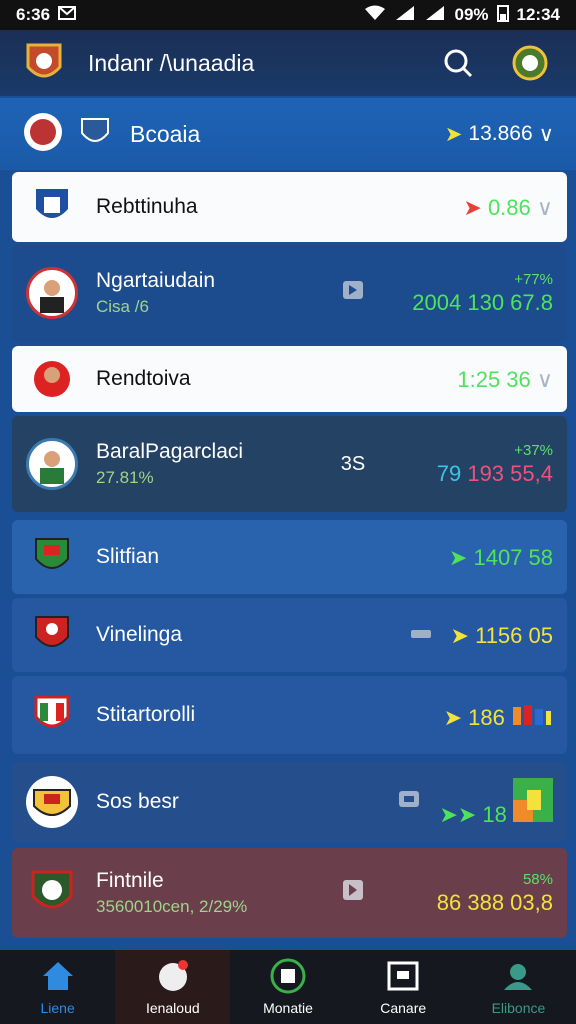  I want to click on status-time-right: 12:34, so click(538, 14).